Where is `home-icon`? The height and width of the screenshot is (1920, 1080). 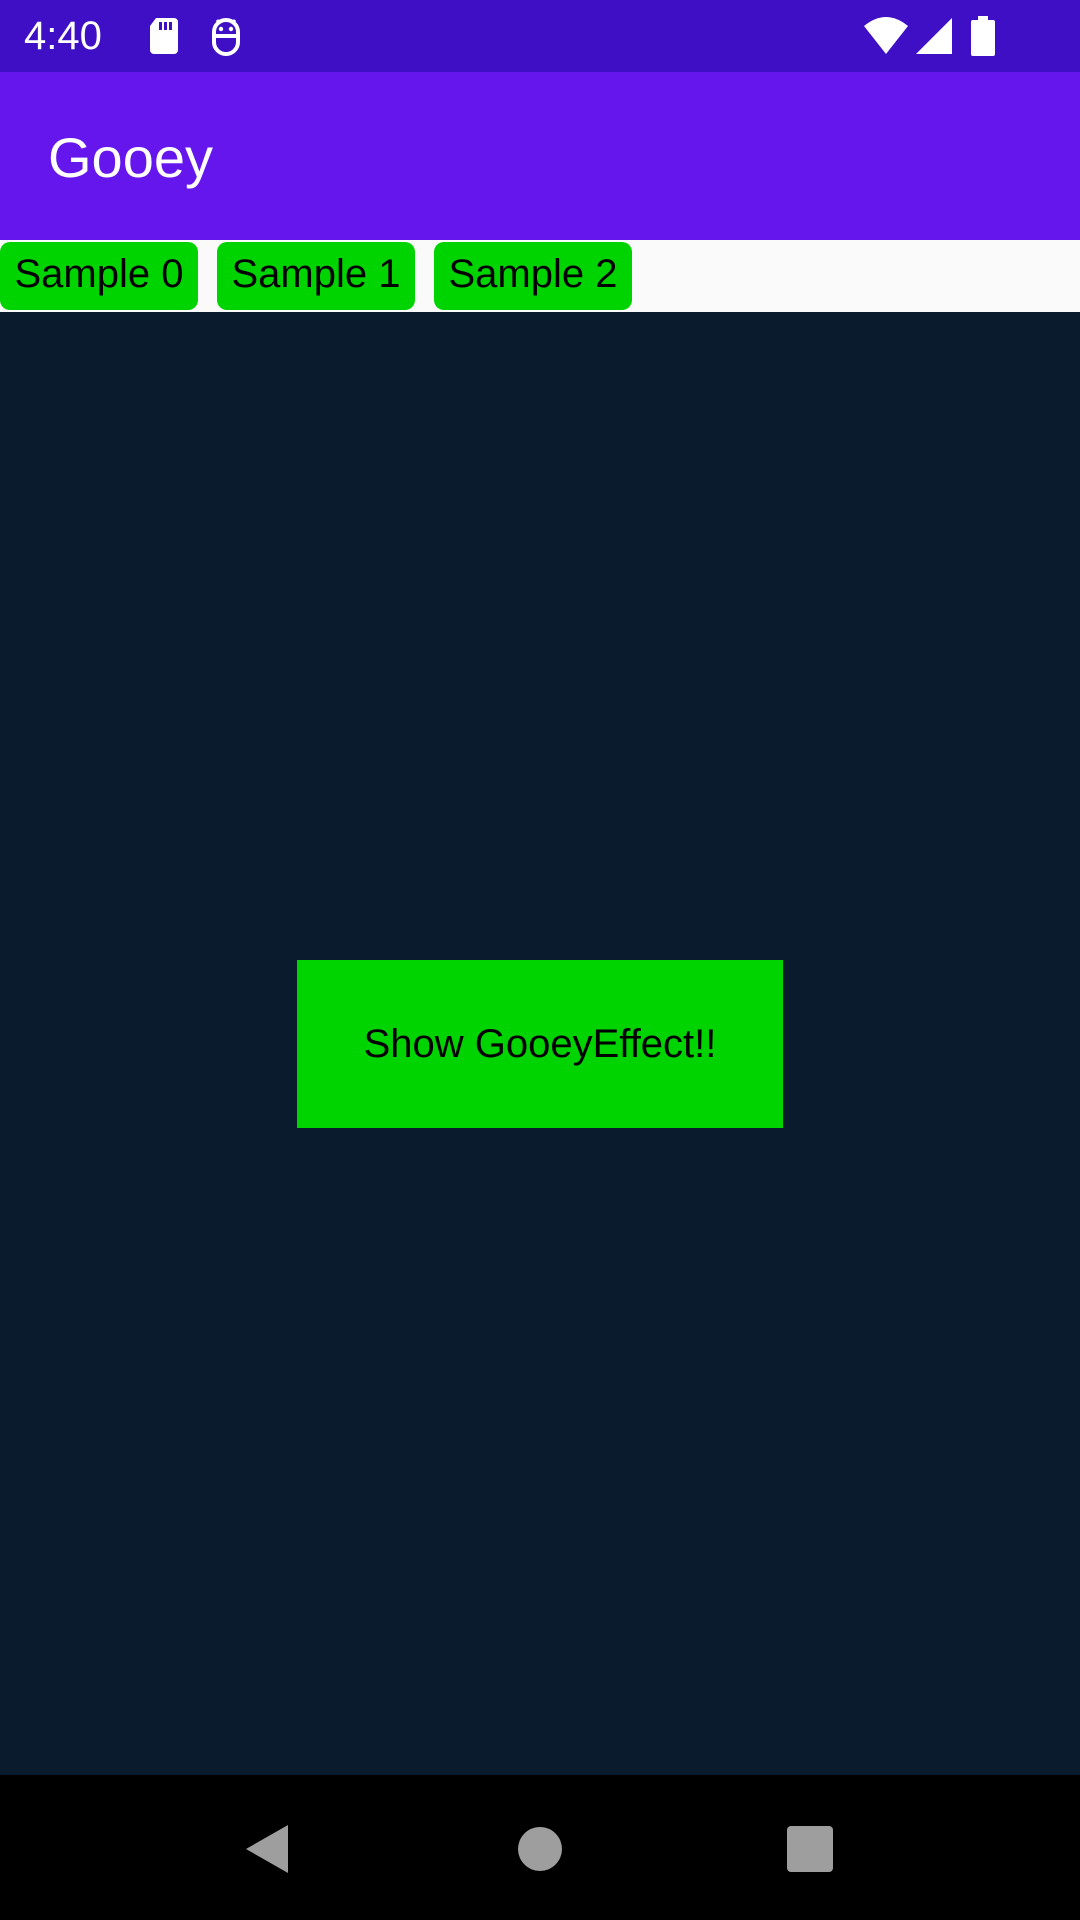
home-icon is located at coordinates (540, 1849).